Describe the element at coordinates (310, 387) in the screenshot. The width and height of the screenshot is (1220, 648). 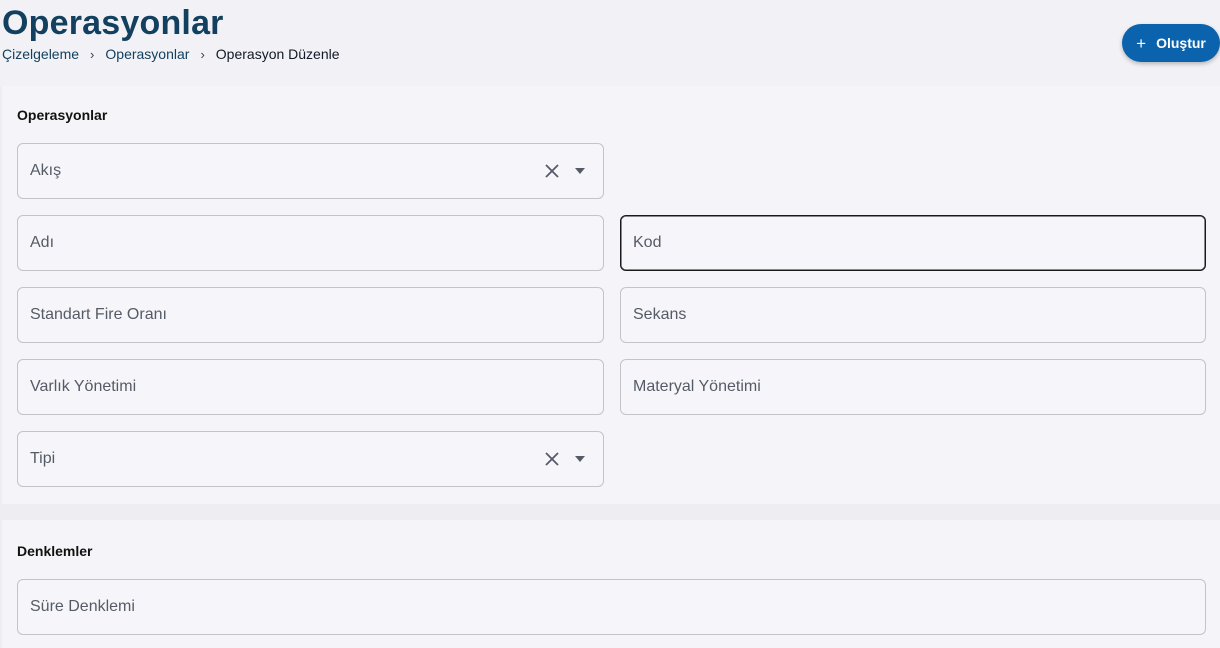
I see `asset-management-field: Varlık Yönetimi` at that location.